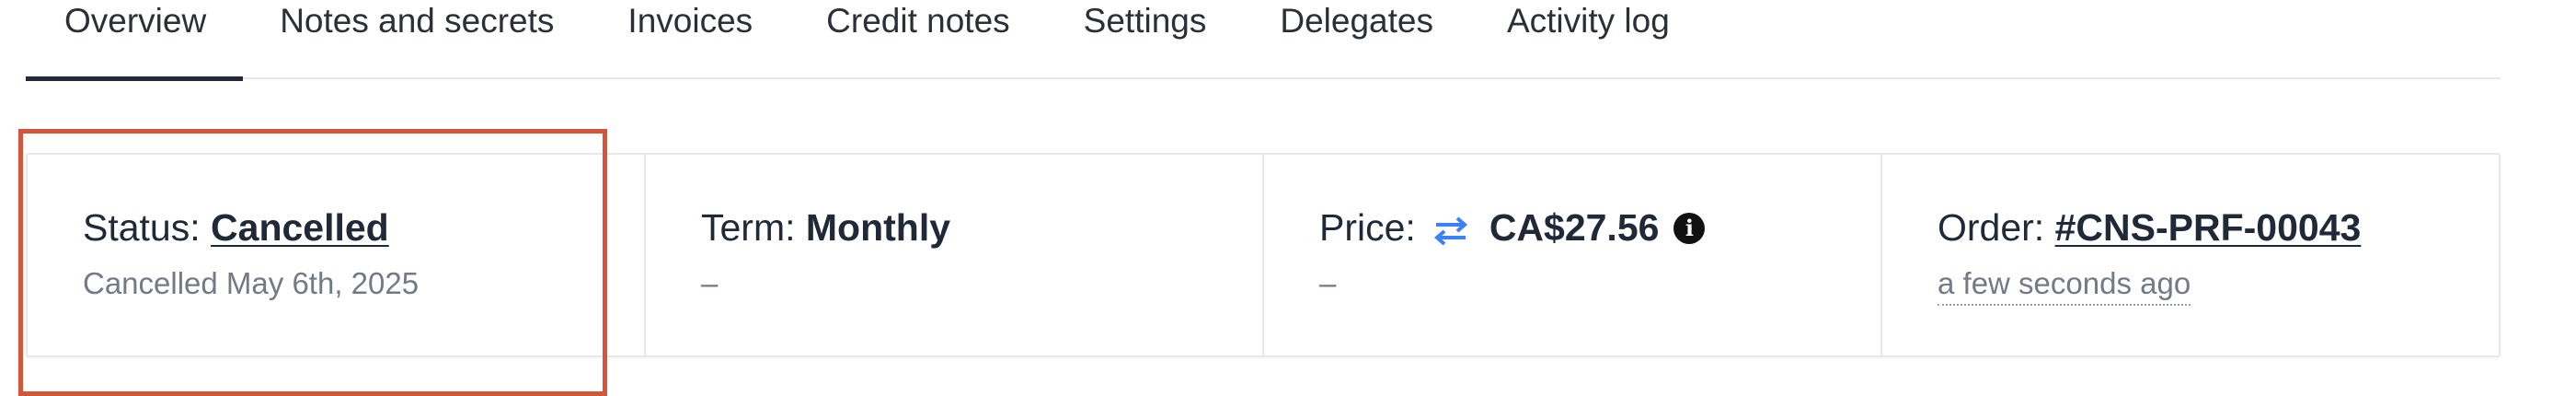 The height and width of the screenshot is (396, 2576). I want to click on order-label: Order:, so click(1991, 227).